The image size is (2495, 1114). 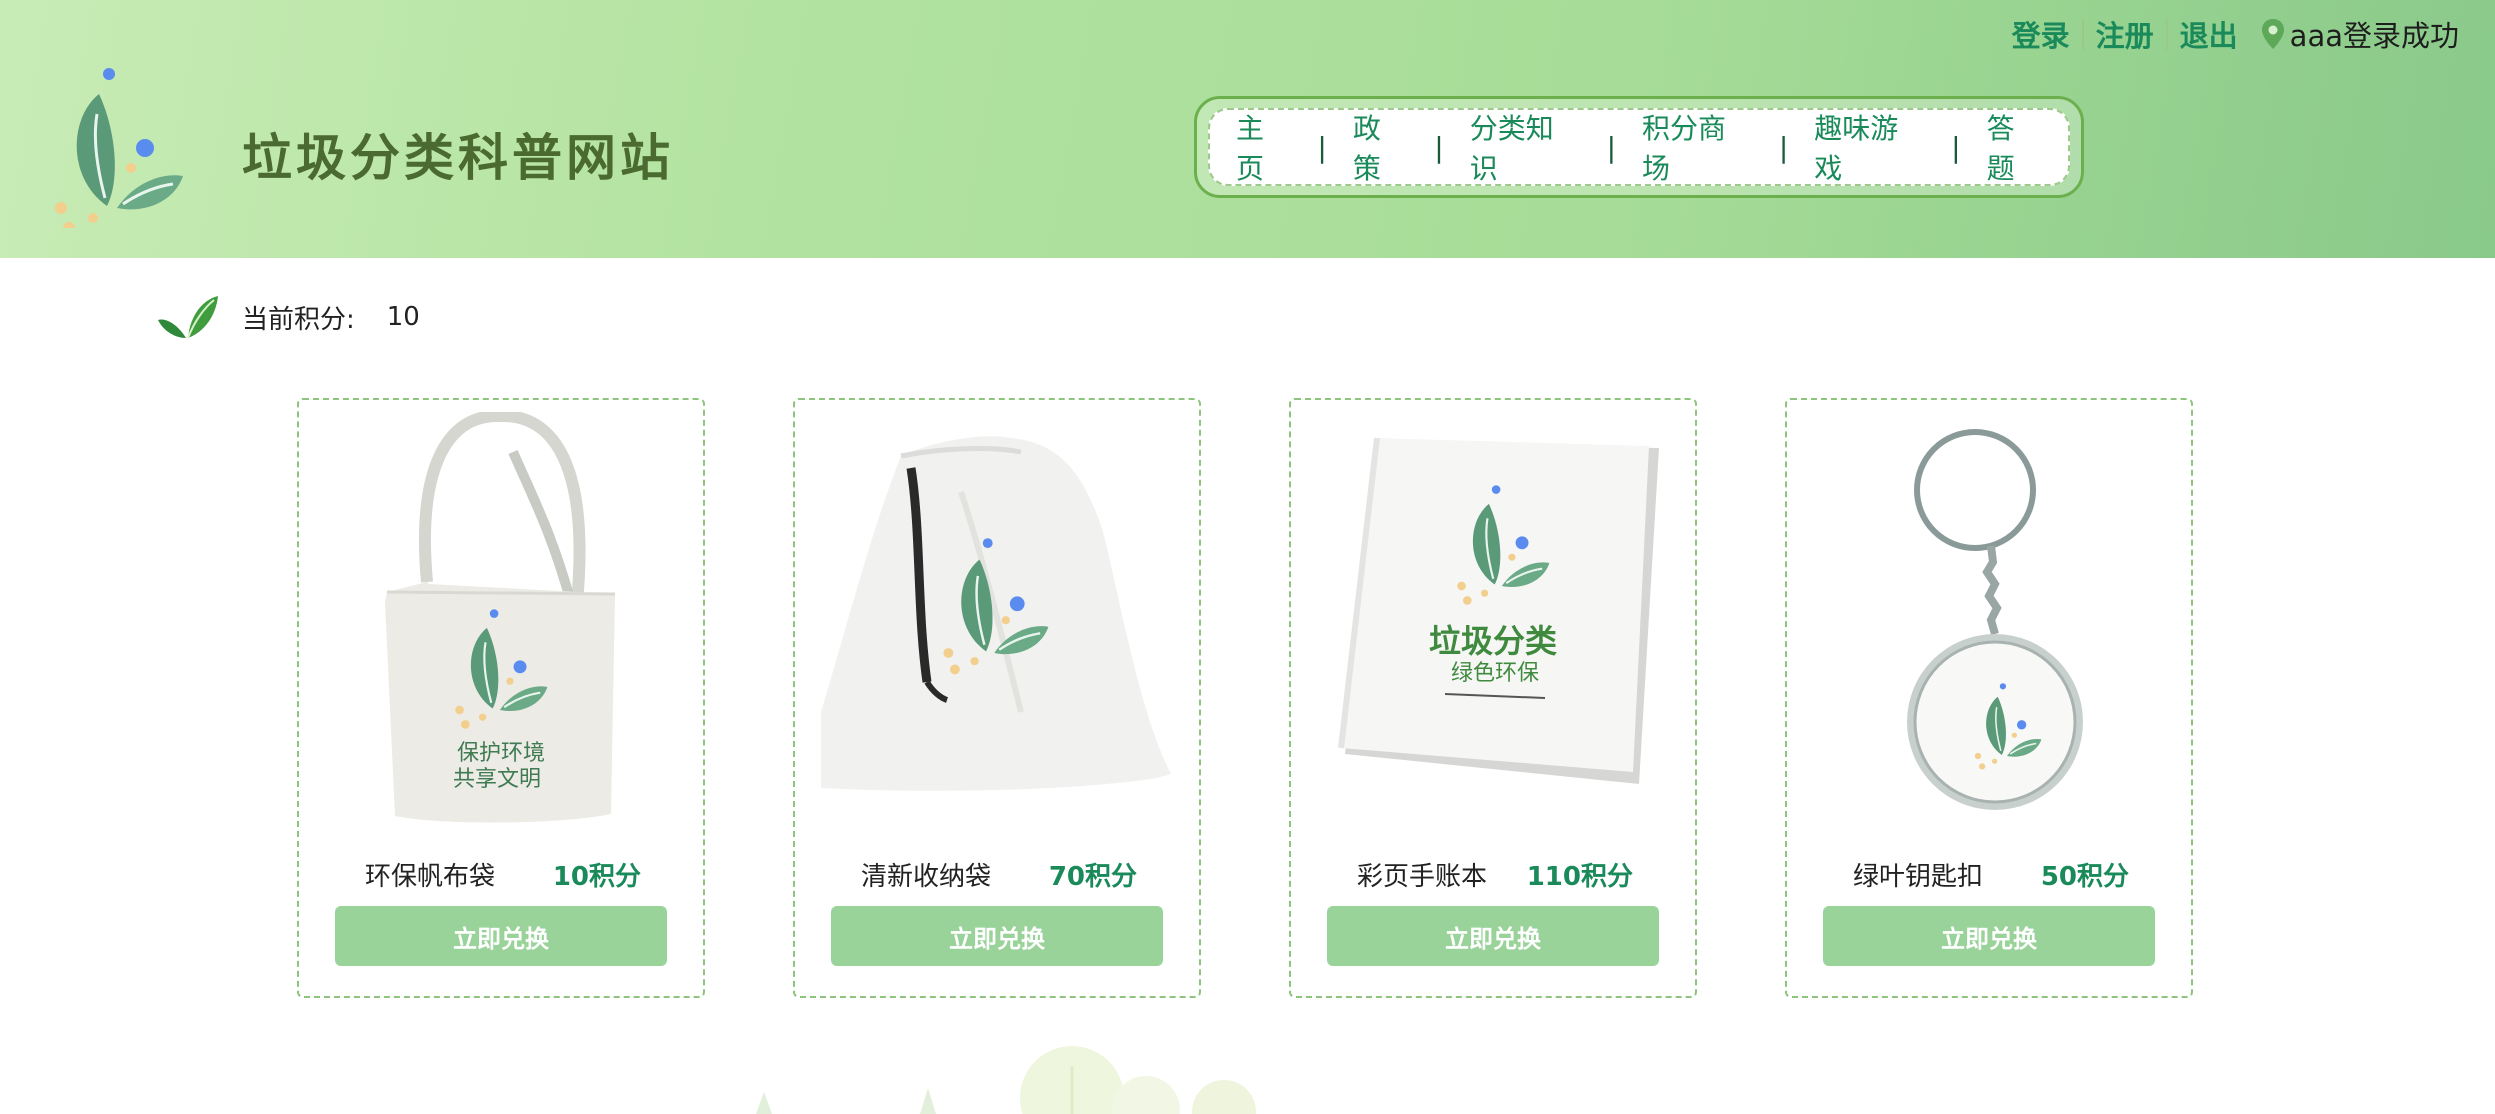 I want to click on product-card: 绿叶钥匙扣 50积分 立即兑换, so click(x=1989, y=698).